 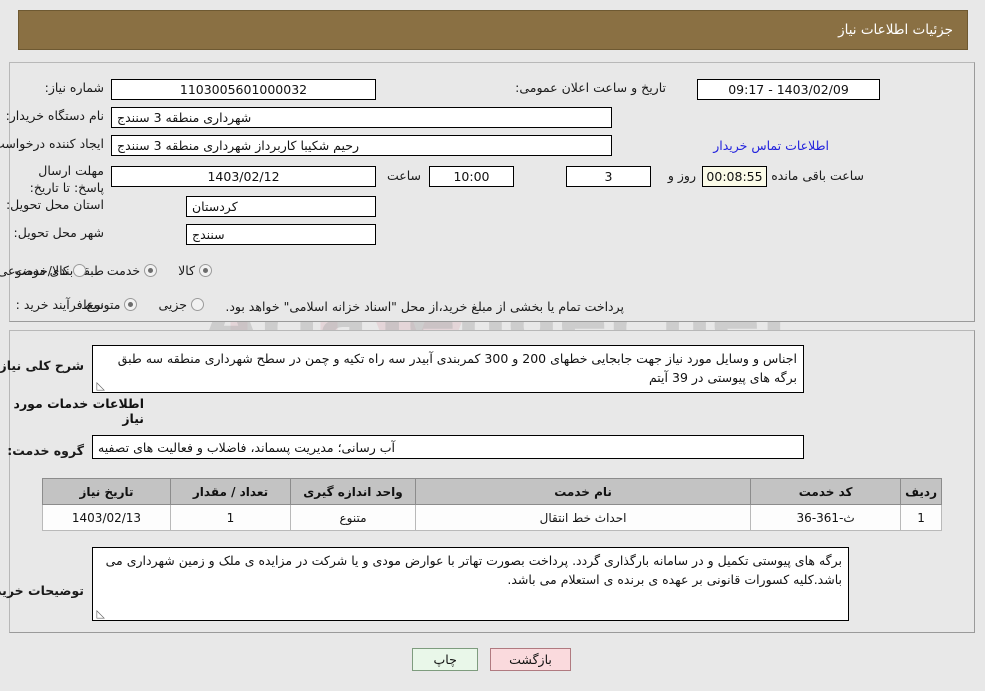 What do you see at coordinates (231, 491) in the screenshot?
I see `col-quantity: تعداد / مقدار` at bounding box center [231, 491].